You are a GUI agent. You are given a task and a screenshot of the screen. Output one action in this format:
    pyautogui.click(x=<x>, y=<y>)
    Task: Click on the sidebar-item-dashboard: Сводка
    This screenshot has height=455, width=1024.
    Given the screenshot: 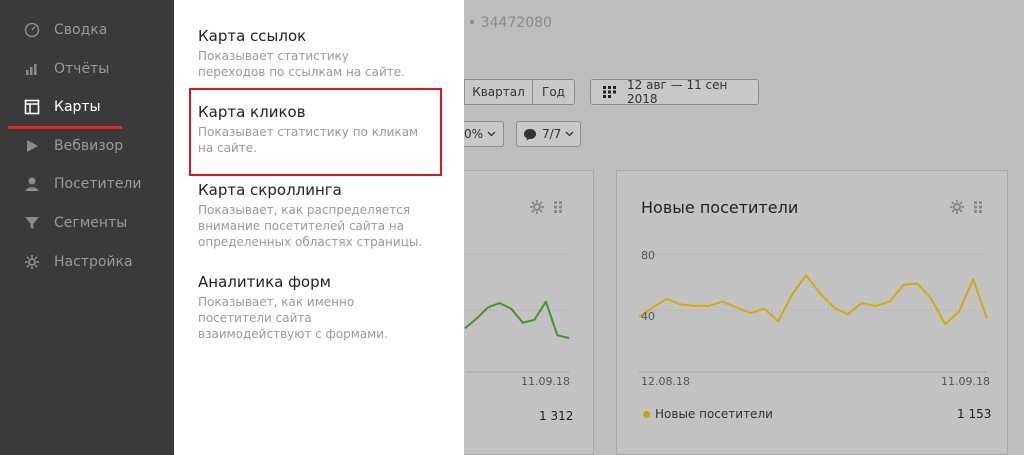 What is the action you would take?
    pyautogui.click(x=87, y=30)
    